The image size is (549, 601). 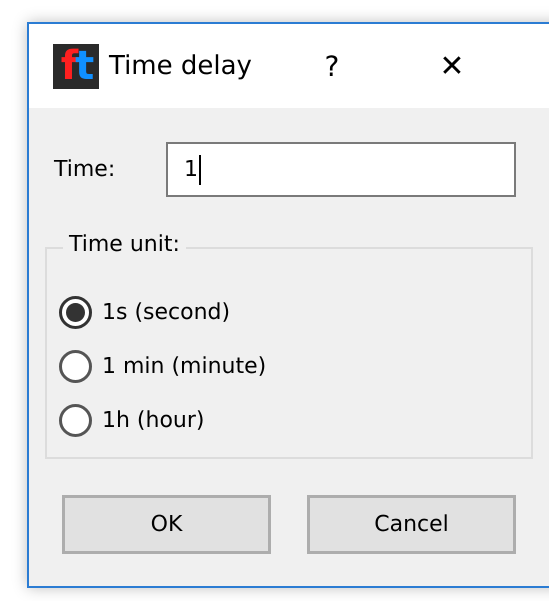 What do you see at coordinates (341, 169) in the screenshot?
I see `time-field: 1` at bounding box center [341, 169].